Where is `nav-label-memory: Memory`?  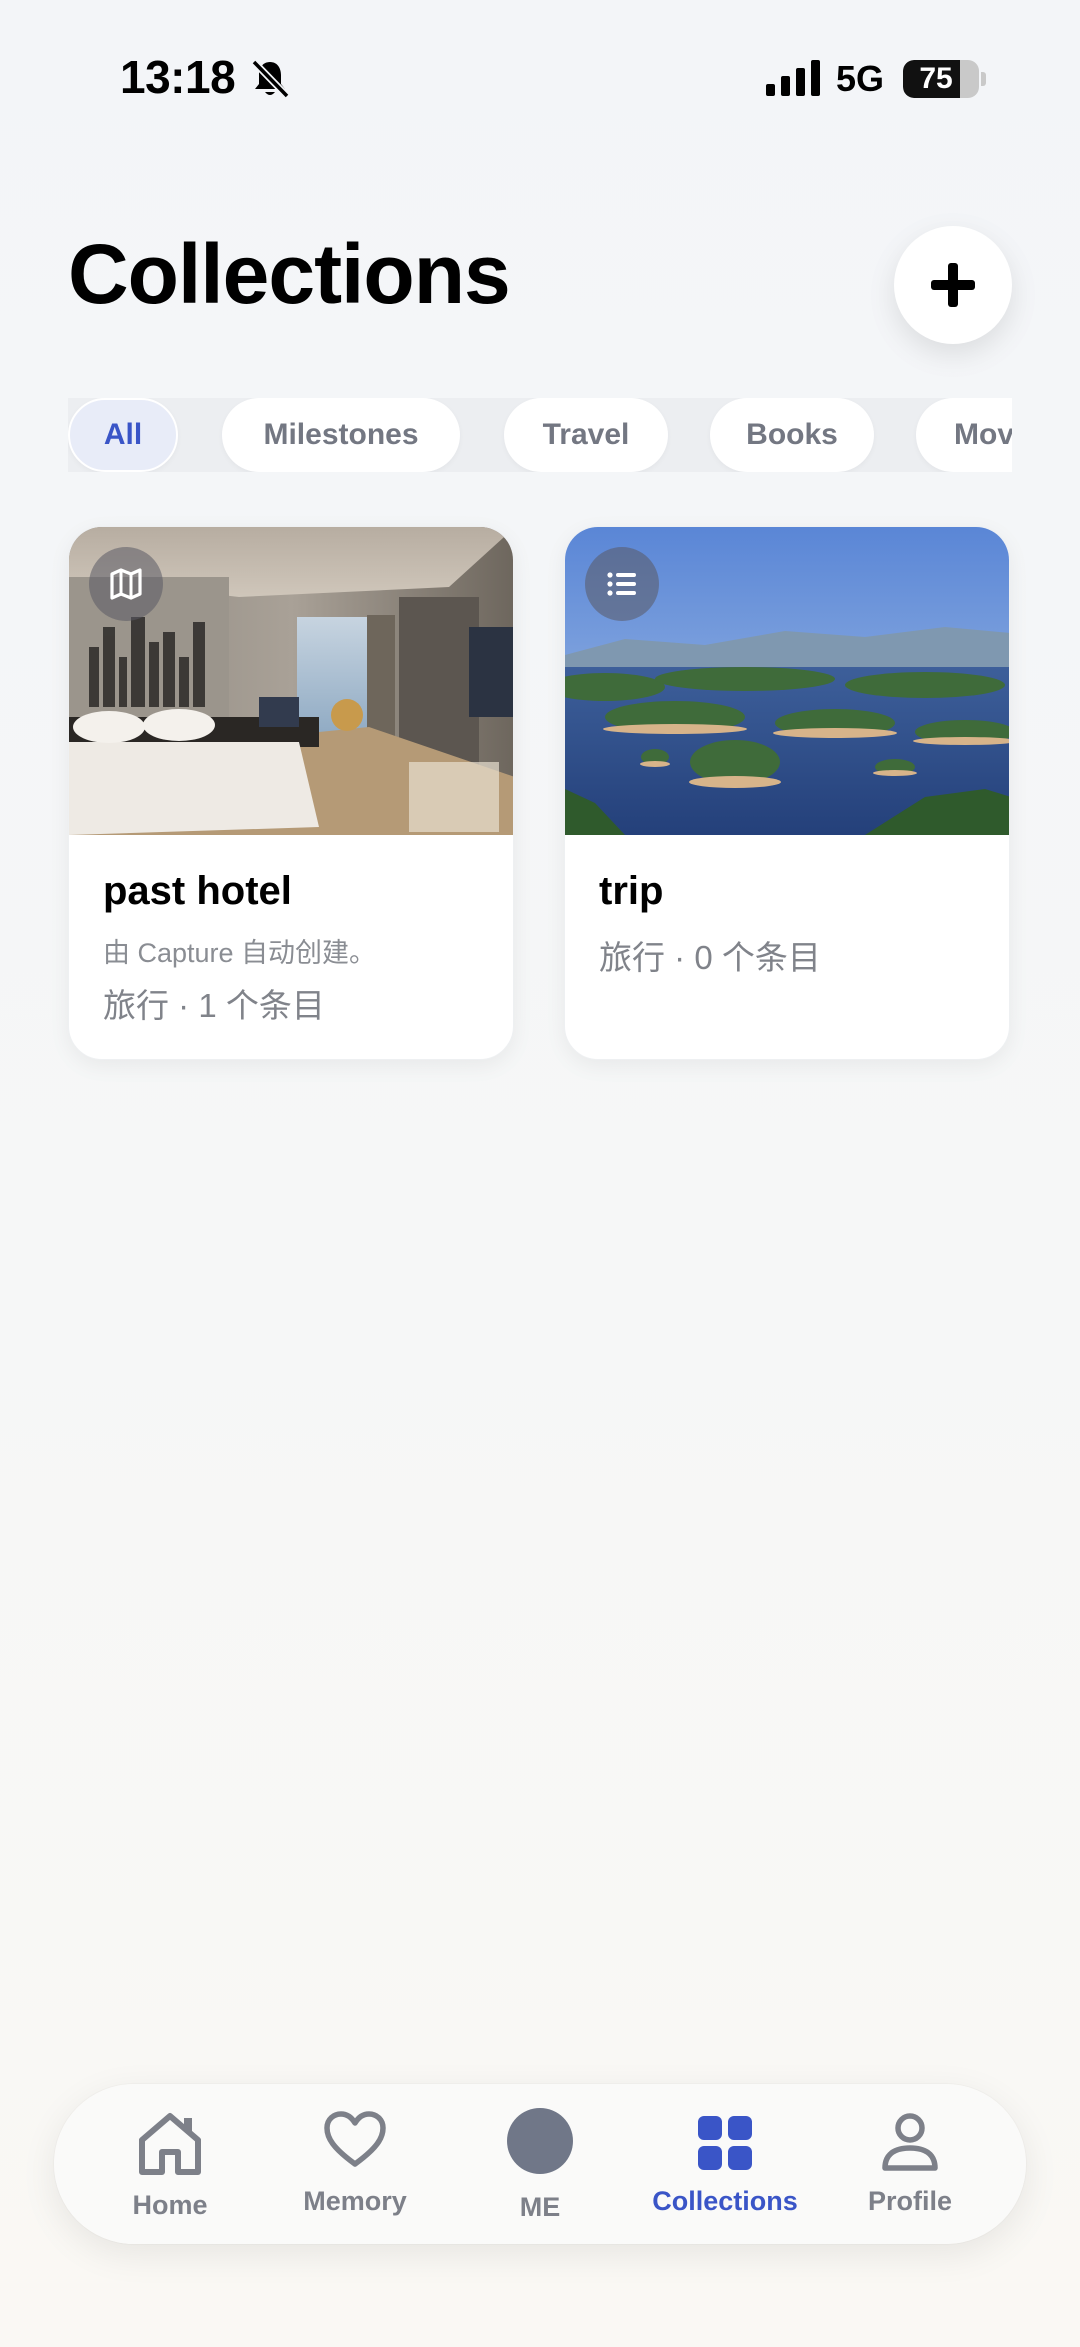
nav-label-memory: Memory is located at coordinates (355, 2201).